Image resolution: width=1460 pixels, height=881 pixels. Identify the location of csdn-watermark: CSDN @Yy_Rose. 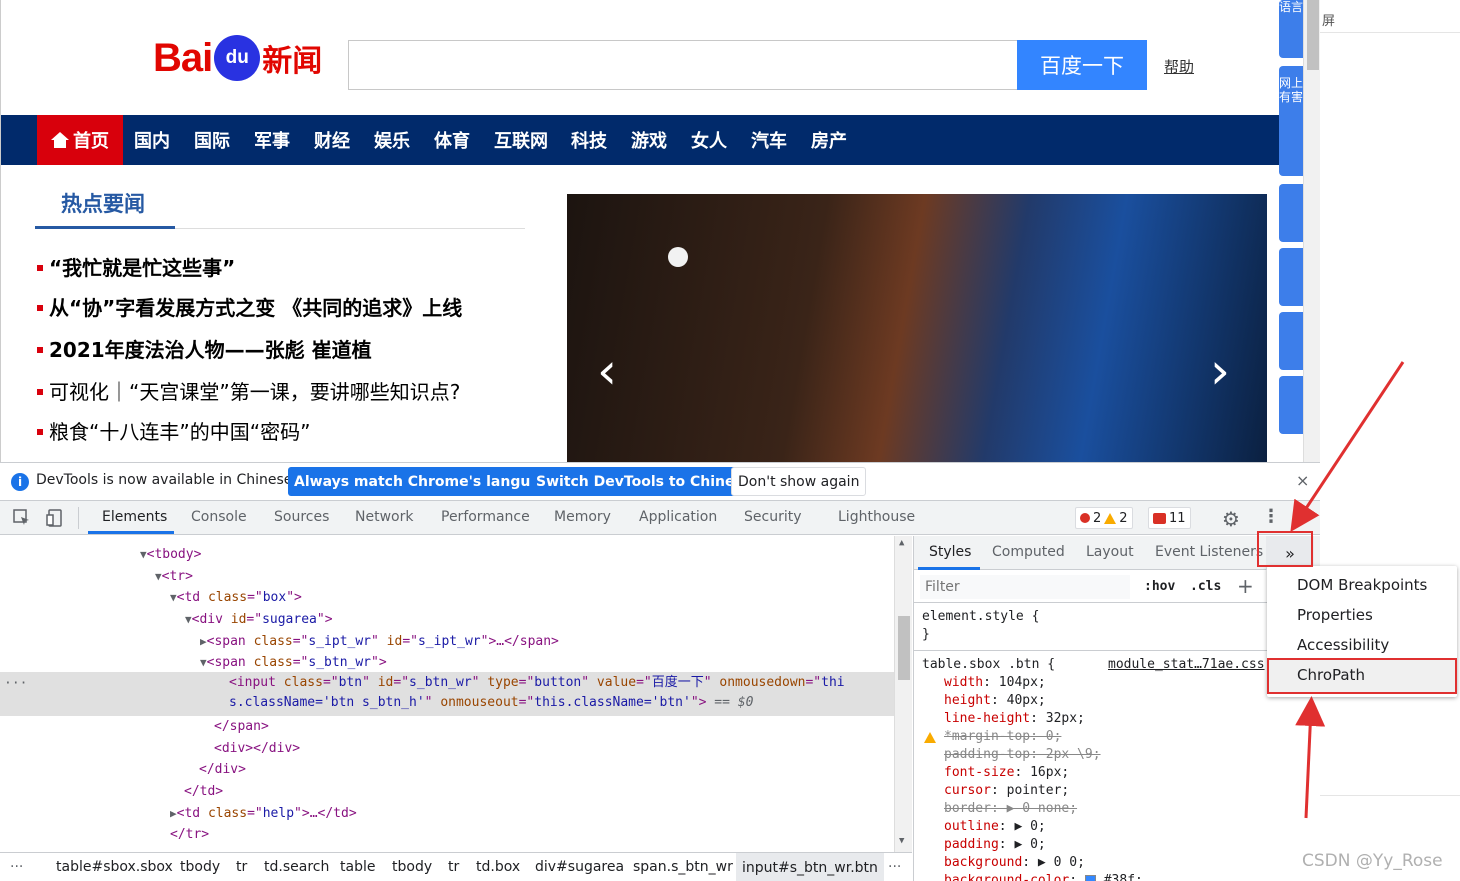
(1372, 861).